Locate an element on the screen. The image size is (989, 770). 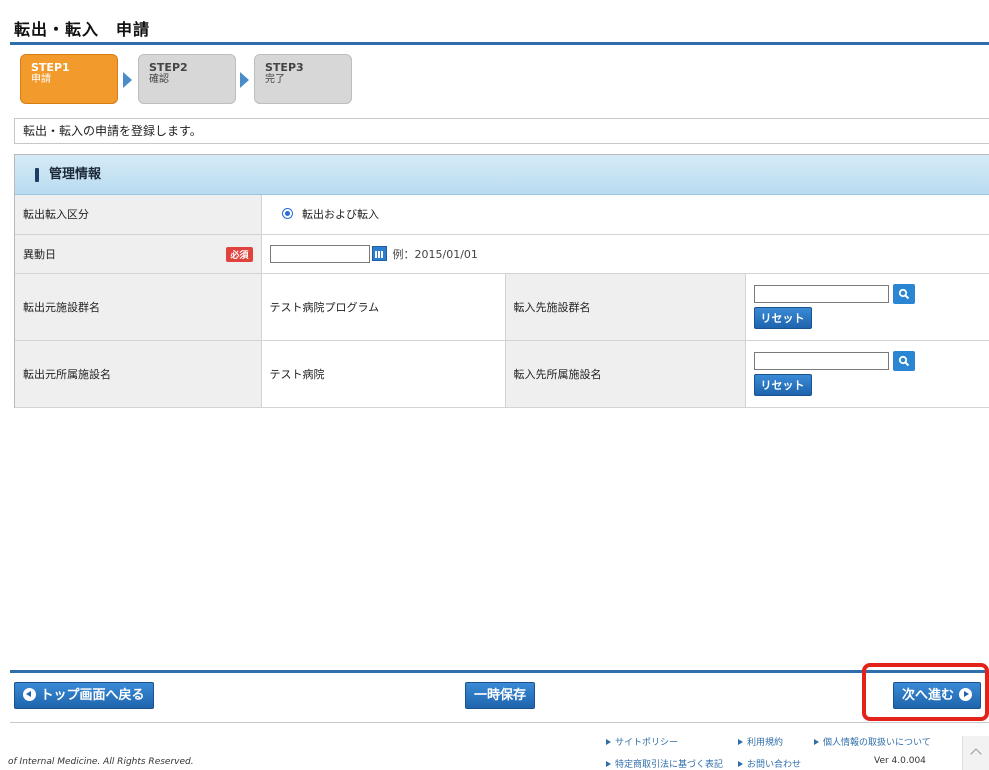
move-date-label-cell: 異動日 必須 is located at coordinates (138, 254).